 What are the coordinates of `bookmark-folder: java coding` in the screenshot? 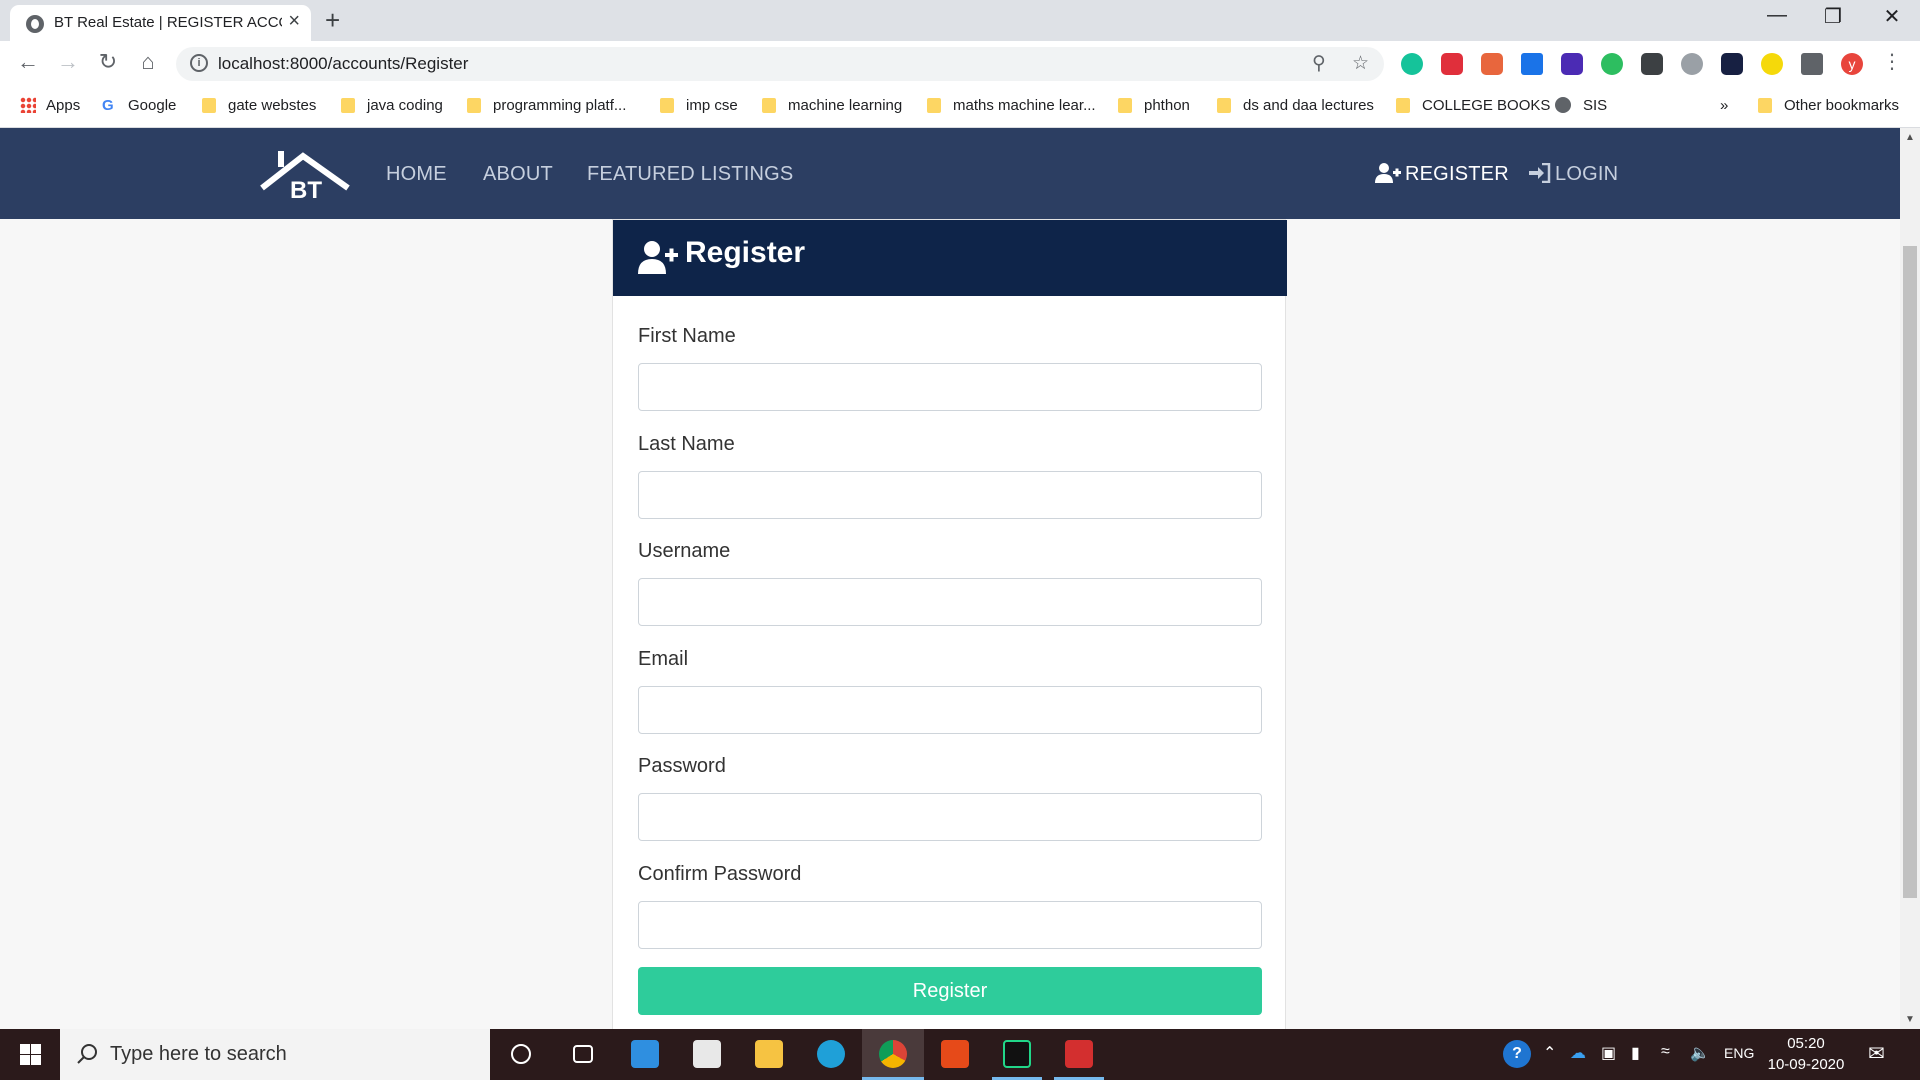 It's located at (392, 105).